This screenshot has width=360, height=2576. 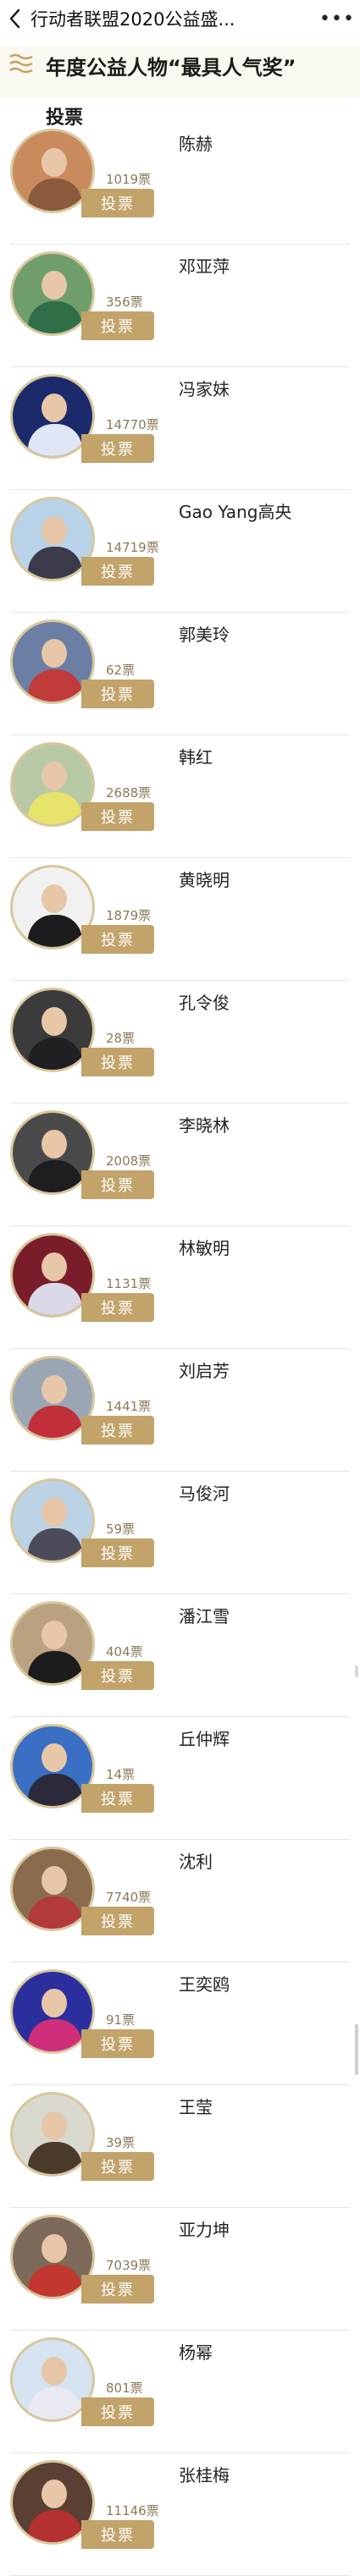 What do you see at coordinates (132, 2510) in the screenshot?
I see `vote-count: 11146票` at bounding box center [132, 2510].